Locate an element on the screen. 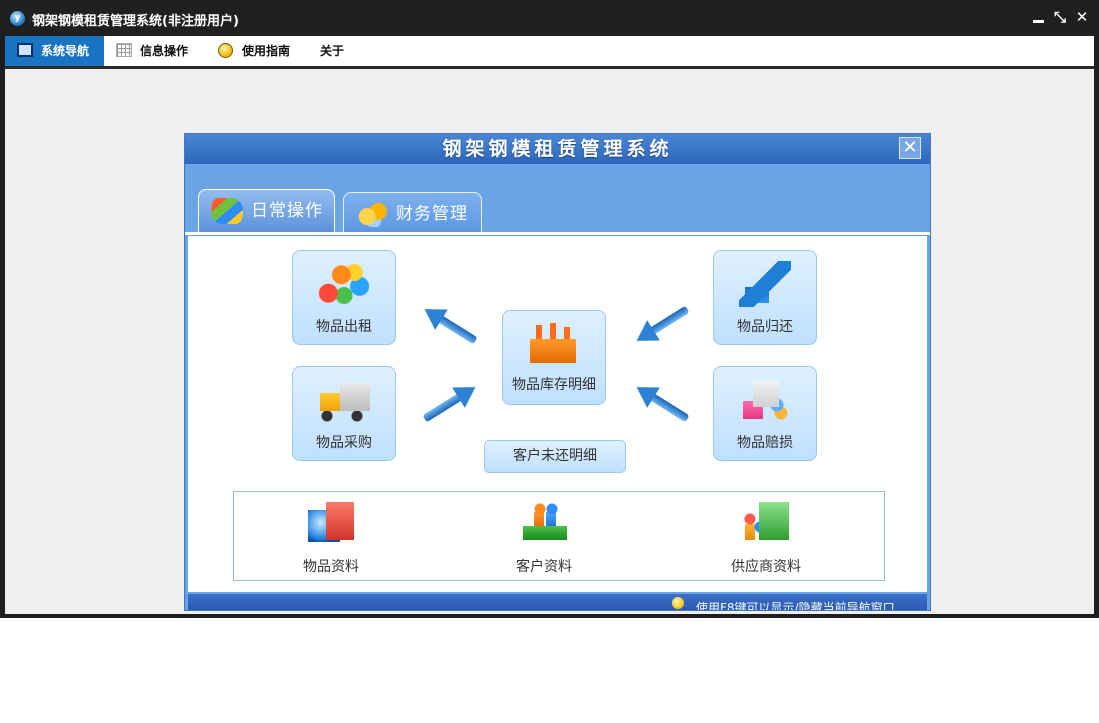 This screenshot has height=723, width=1099. people-folder-icon is located at coordinates (766, 523).